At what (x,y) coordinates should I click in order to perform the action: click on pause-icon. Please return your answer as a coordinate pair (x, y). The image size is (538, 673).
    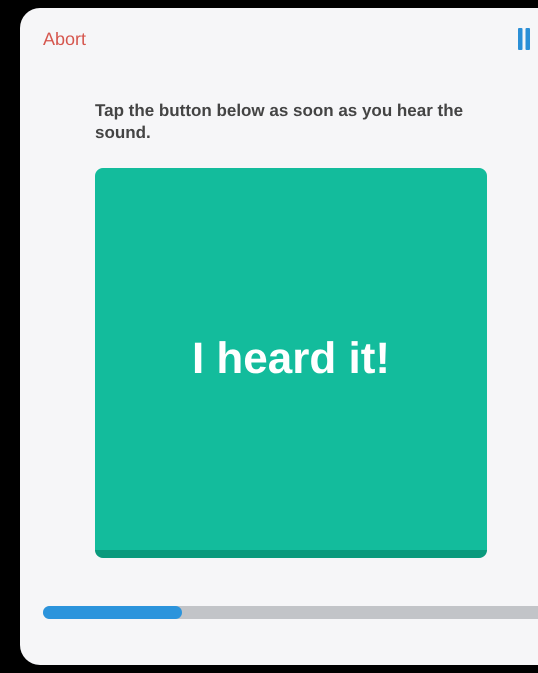
    Looking at the image, I should click on (524, 39).